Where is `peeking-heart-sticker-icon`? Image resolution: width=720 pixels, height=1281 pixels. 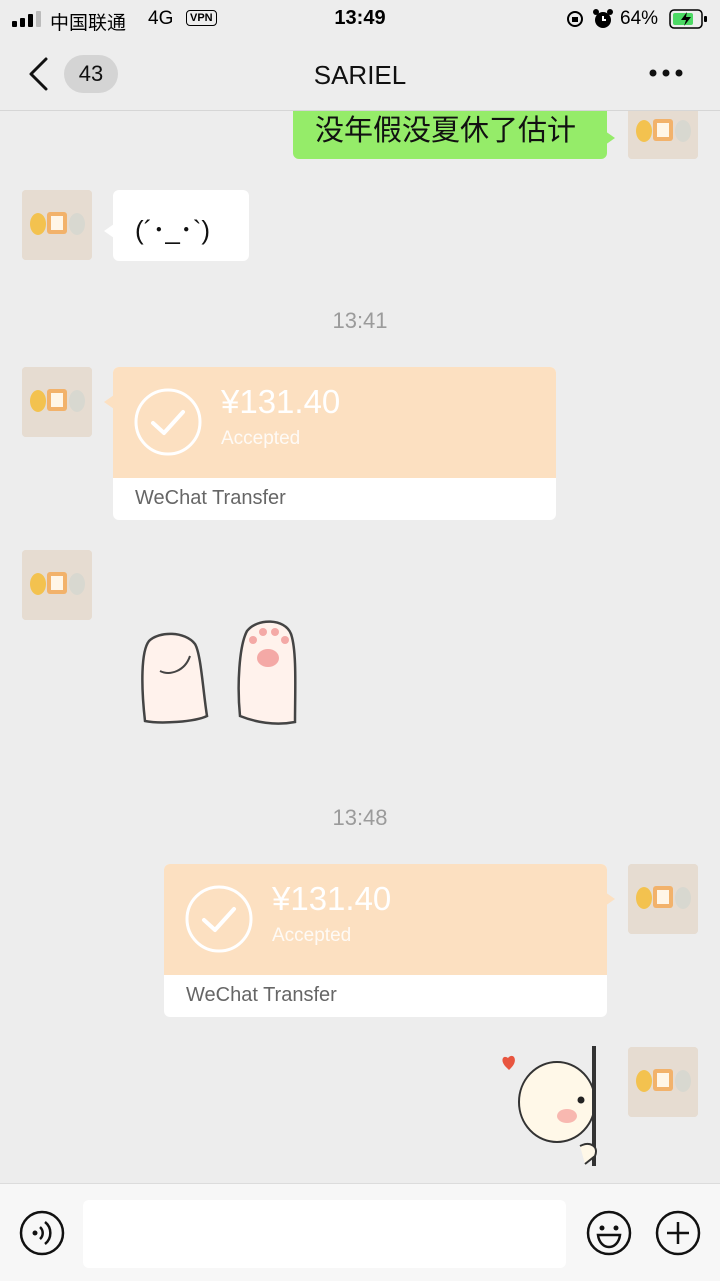 peeking-heart-sticker-icon is located at coordinates (550, 1106).